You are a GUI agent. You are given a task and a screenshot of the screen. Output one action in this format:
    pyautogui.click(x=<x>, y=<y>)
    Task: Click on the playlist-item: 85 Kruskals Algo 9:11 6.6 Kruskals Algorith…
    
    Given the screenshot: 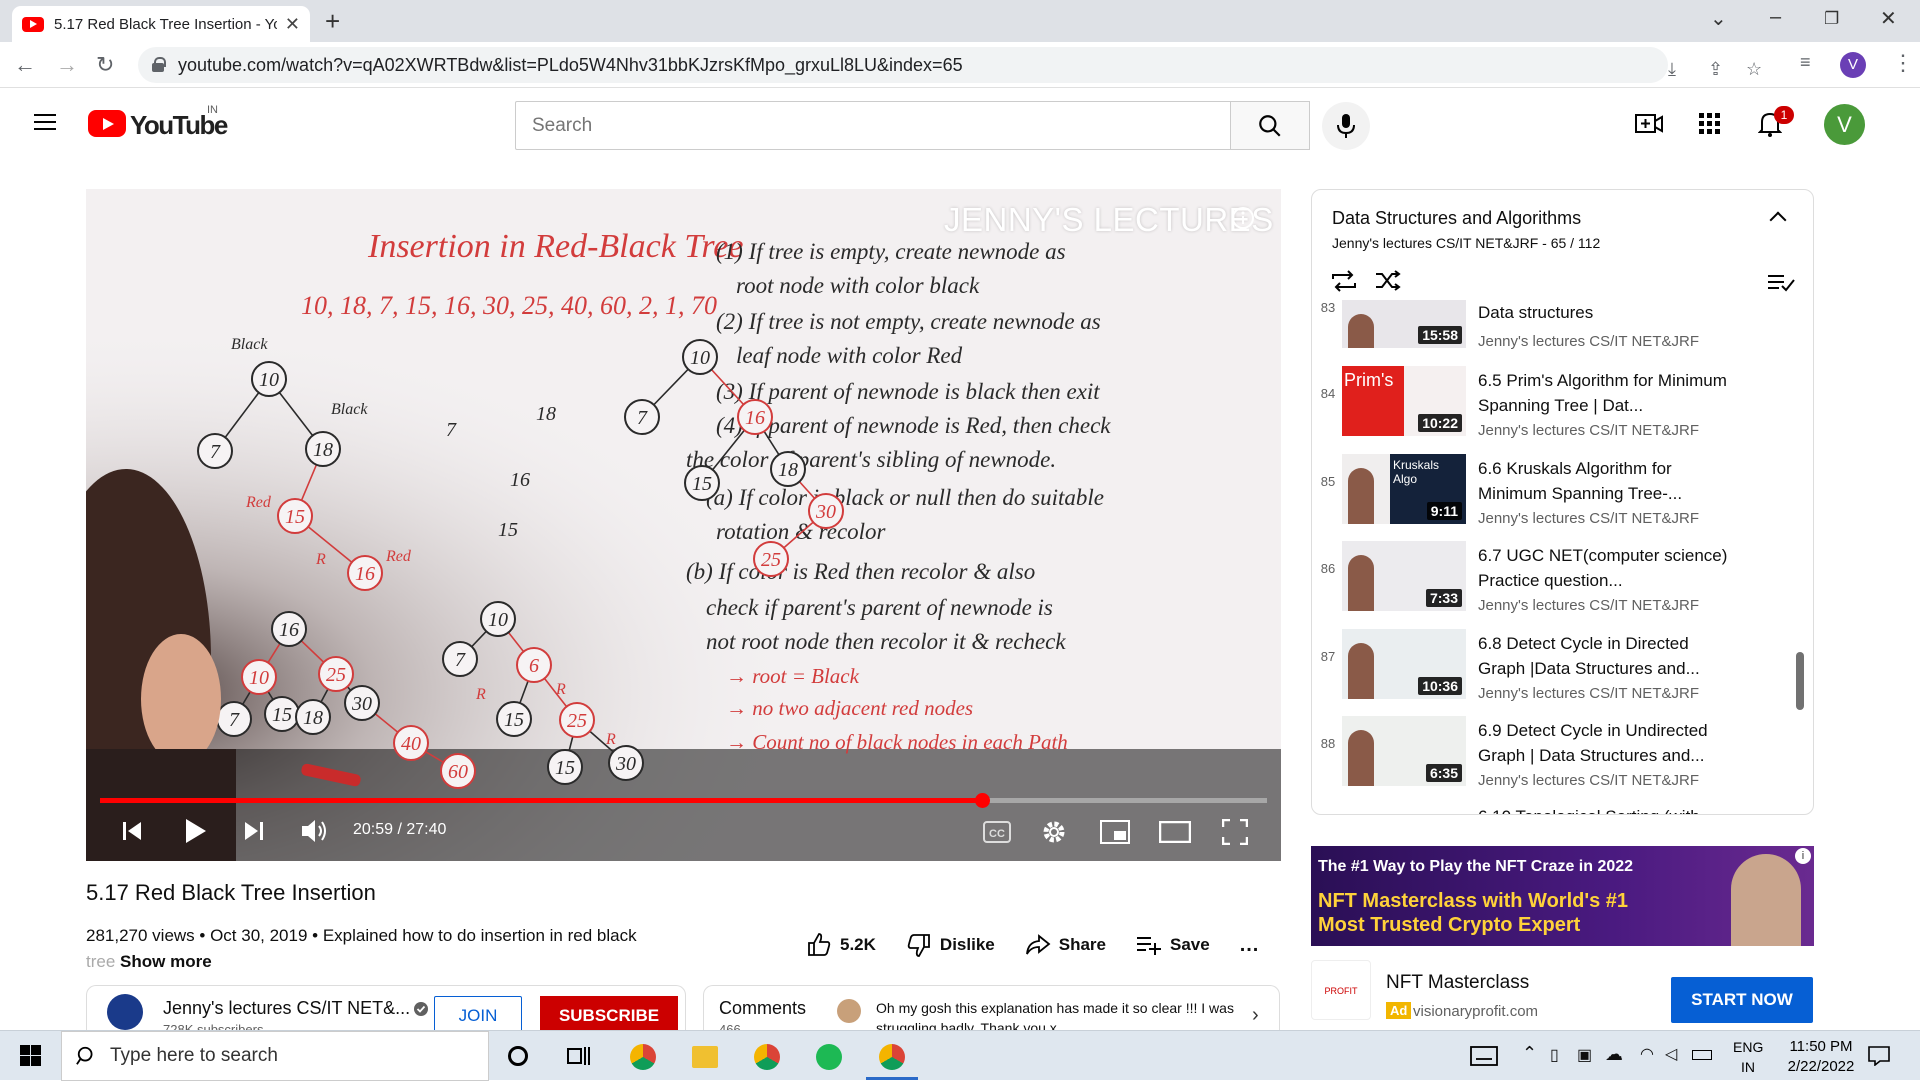 What is the action you would take?
    pyautogui.click(x=1562, y=497)
    